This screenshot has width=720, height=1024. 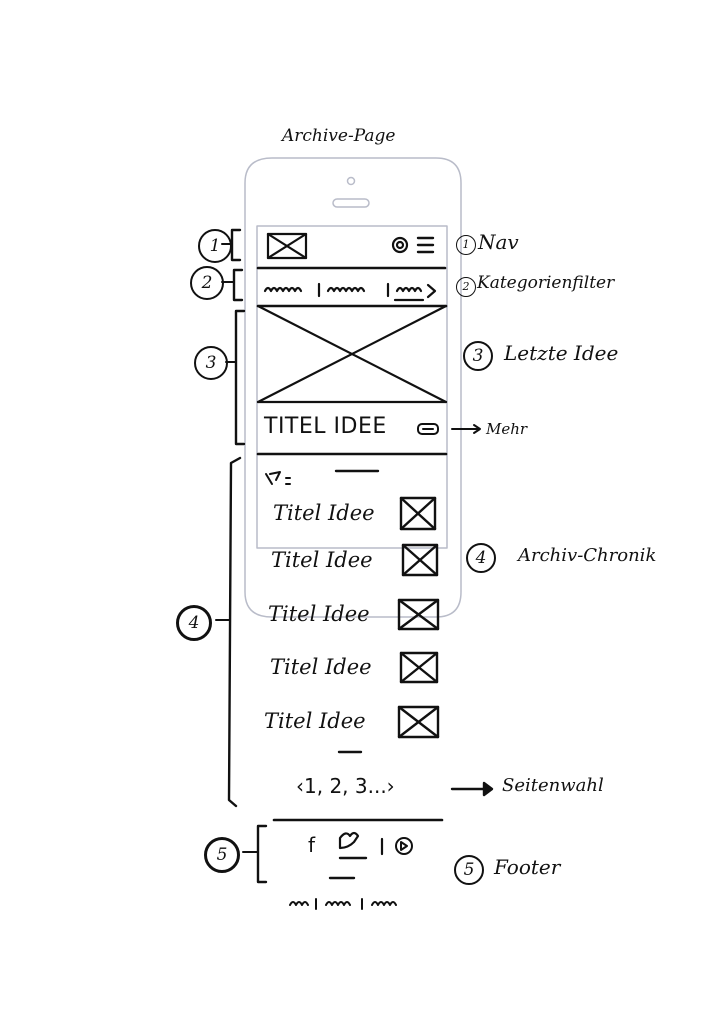 What do you see at coordinates (527, 867) in the screenshot?
I see `annotation-footer: Footer` at bounding box center [527, 867].